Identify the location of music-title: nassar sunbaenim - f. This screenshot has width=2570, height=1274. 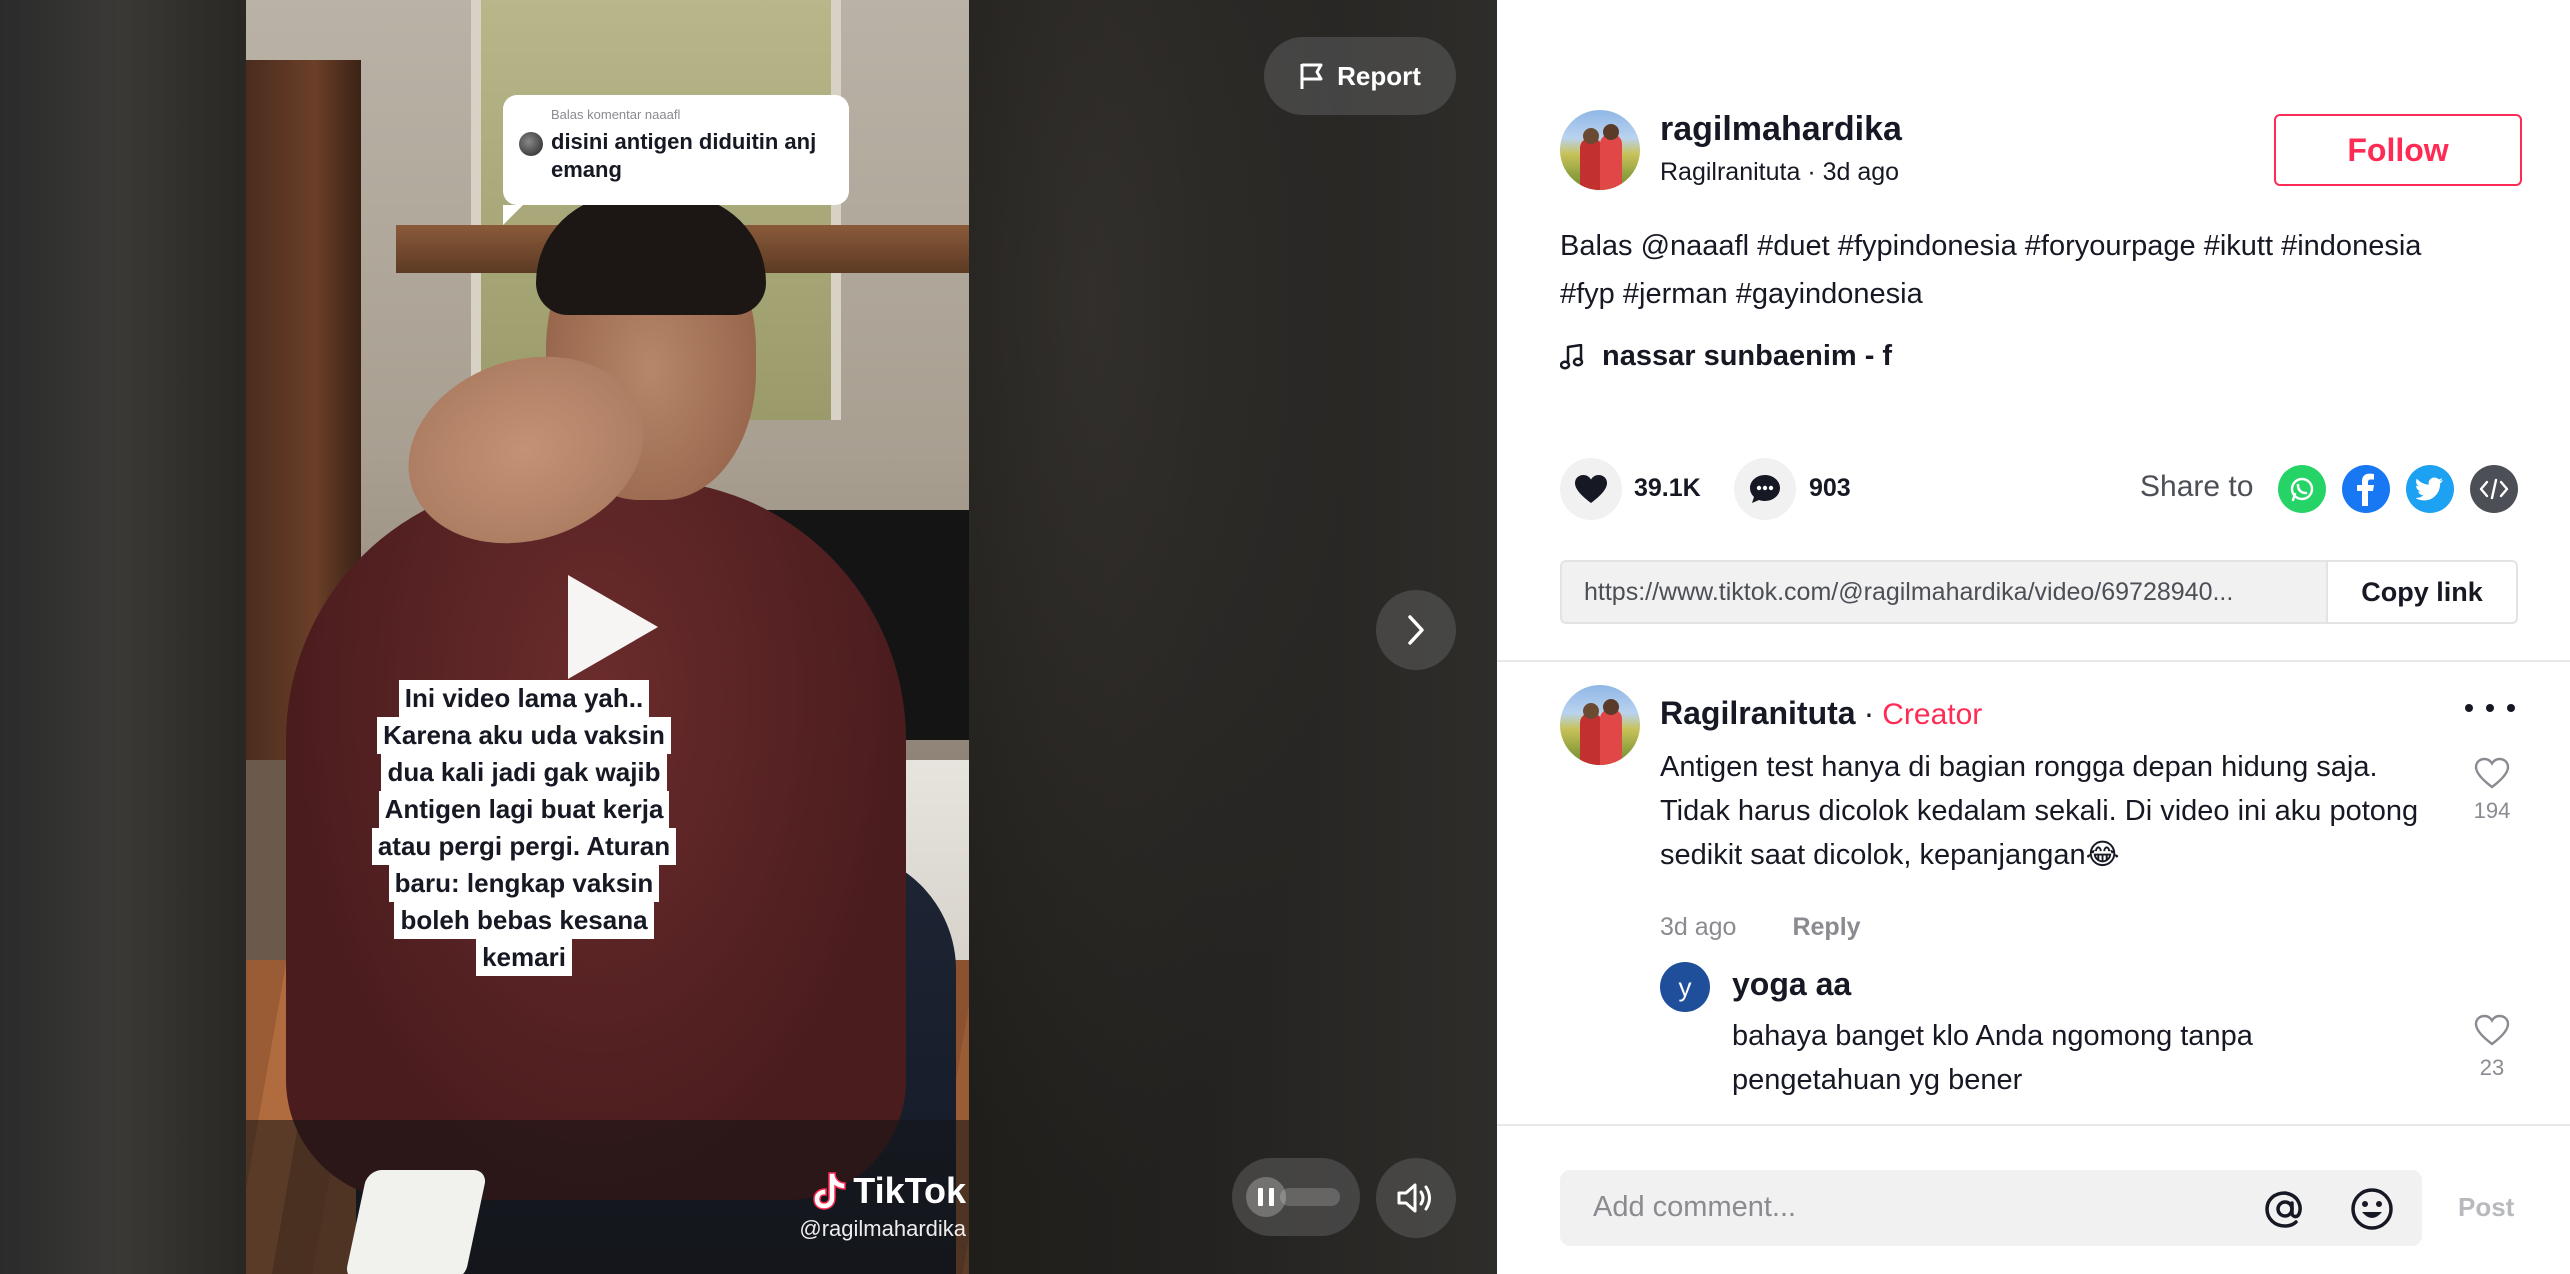
(1747, 356).